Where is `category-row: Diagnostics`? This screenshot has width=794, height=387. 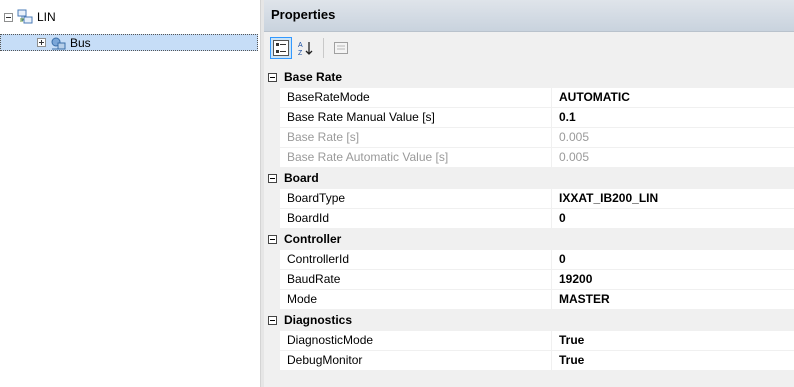
category-row: Diagnostics is located at coordinates (529, 320).